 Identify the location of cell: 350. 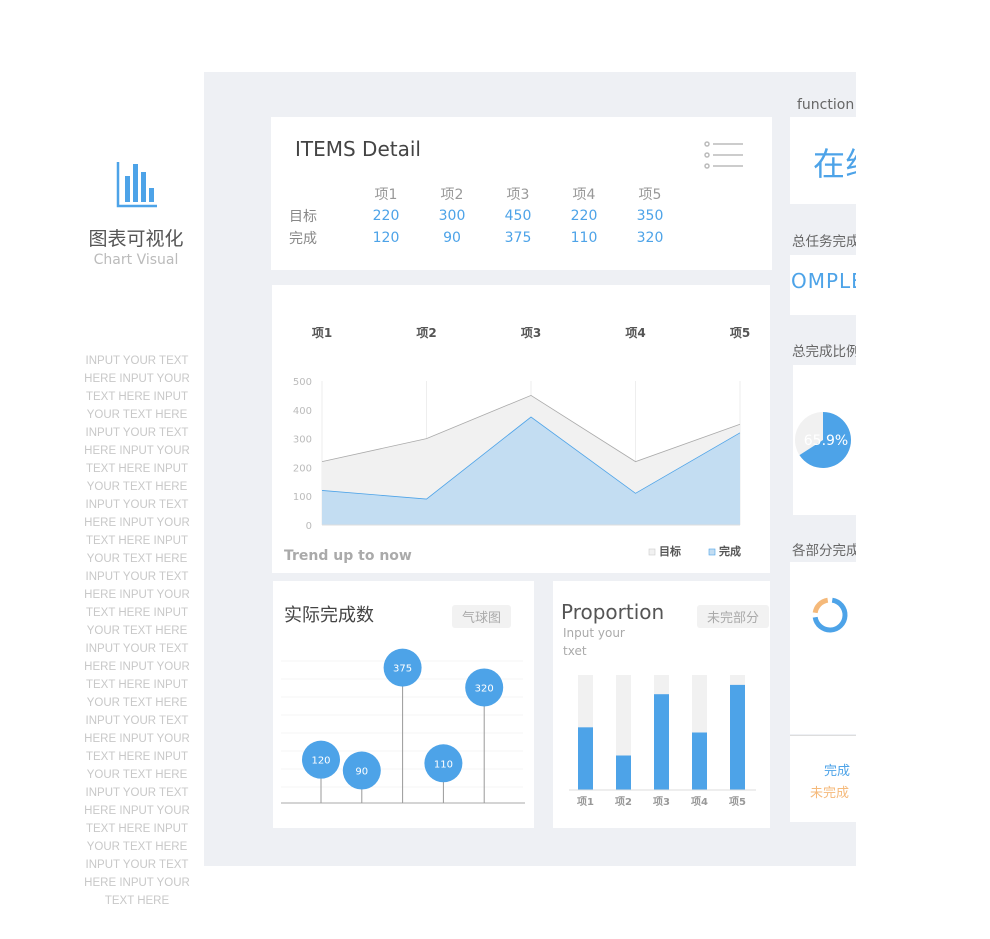
(650, 216).